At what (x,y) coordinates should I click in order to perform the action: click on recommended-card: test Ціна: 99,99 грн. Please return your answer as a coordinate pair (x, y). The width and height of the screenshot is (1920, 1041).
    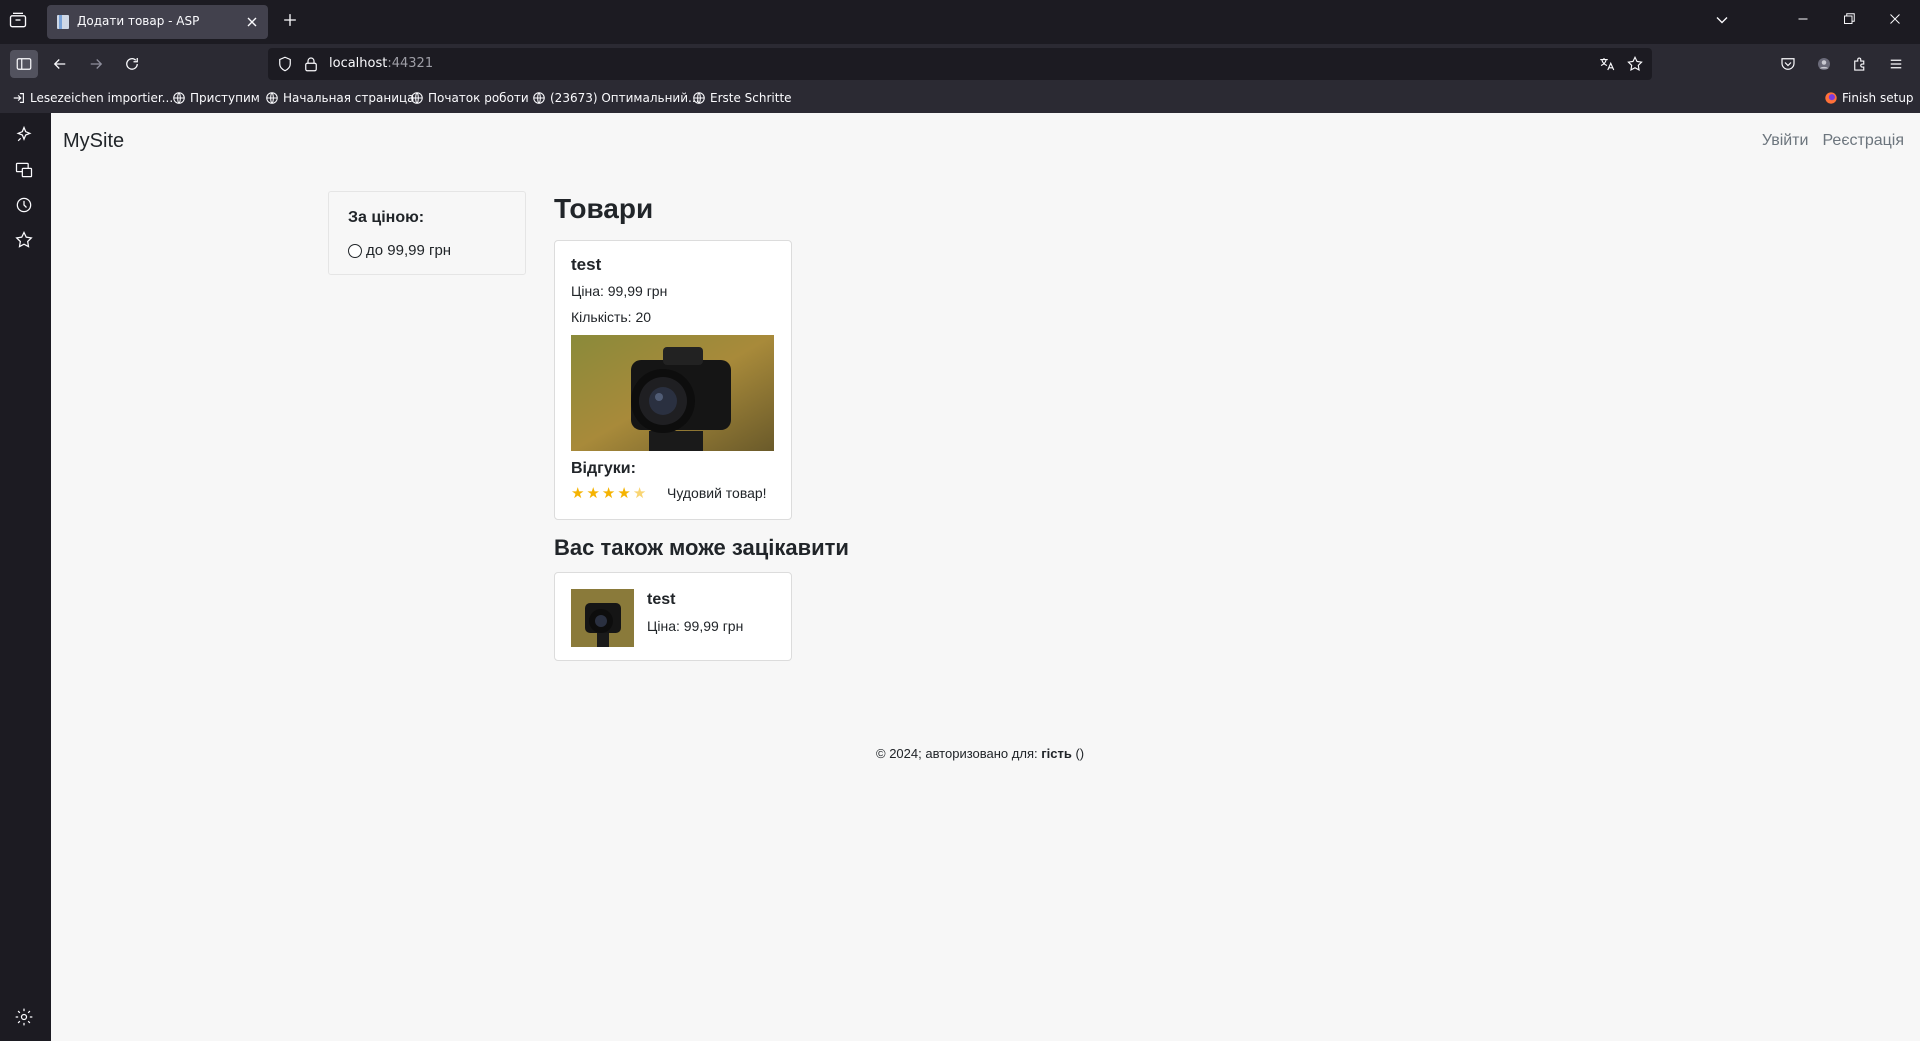
    Looking at the image, I should click on (673, 616).